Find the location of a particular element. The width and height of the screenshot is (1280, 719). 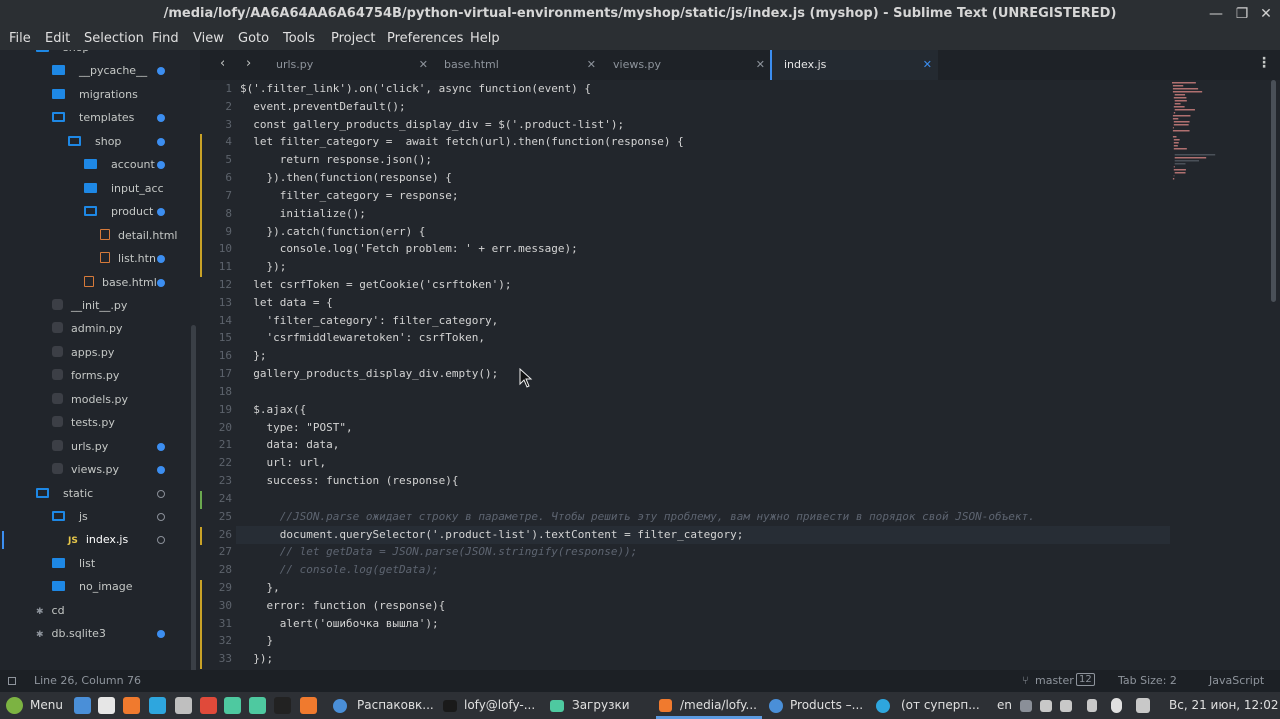

menu-goto: Goto is located at coordinates (253, 38).